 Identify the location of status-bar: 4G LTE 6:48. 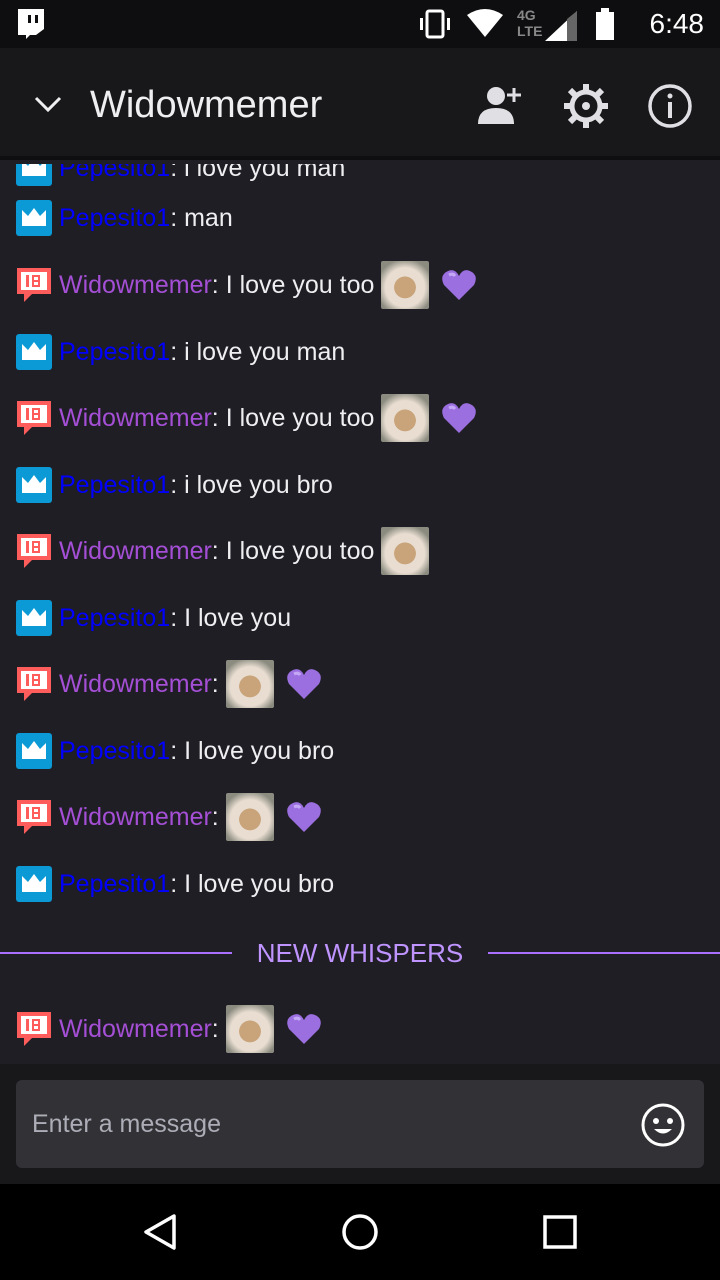
(360, 24).